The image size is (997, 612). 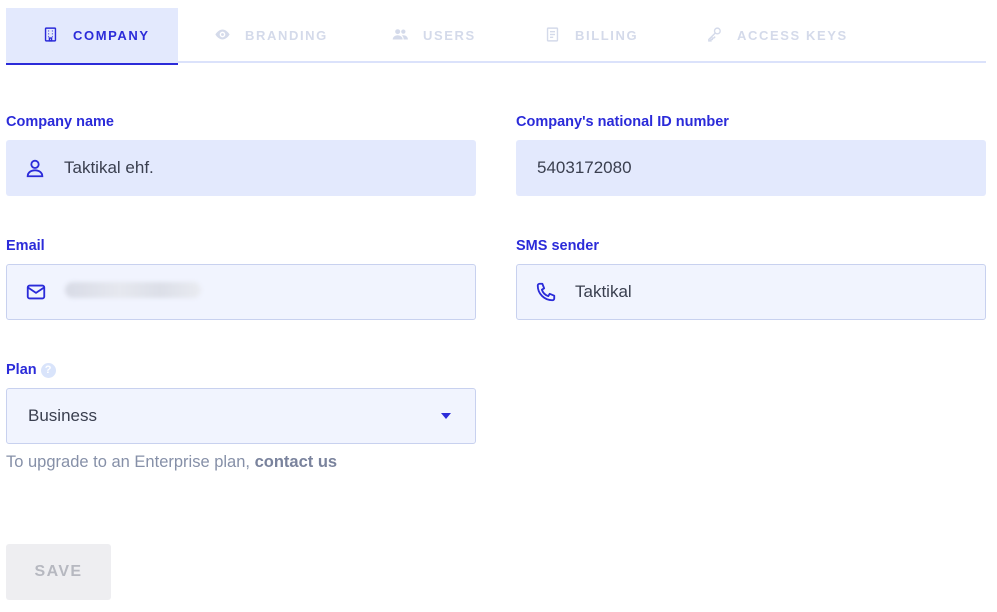 I want to click on company-name-value: Taktikal ehf., so click(x=109, y=167).